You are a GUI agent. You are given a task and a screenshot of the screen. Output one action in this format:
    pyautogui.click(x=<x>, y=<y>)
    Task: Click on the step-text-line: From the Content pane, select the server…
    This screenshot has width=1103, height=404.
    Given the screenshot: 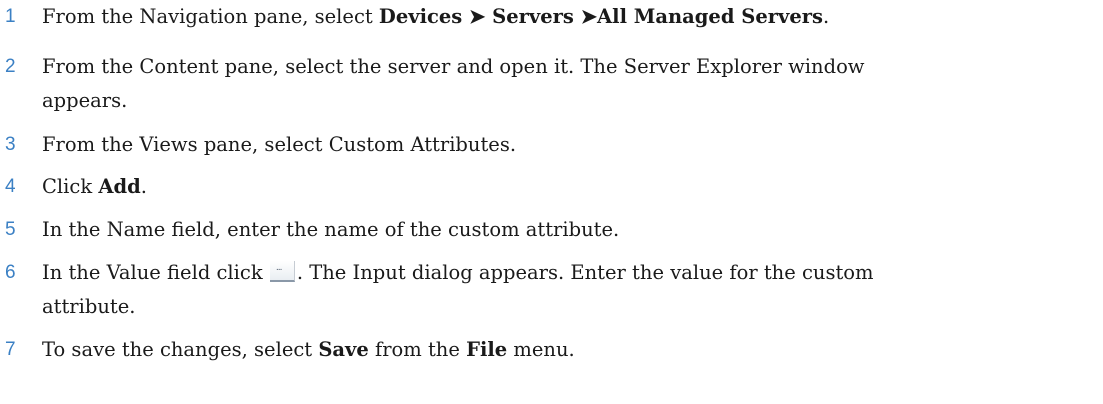 What is the action you would take?
    pyautogui.click(x=567, y=67)
    